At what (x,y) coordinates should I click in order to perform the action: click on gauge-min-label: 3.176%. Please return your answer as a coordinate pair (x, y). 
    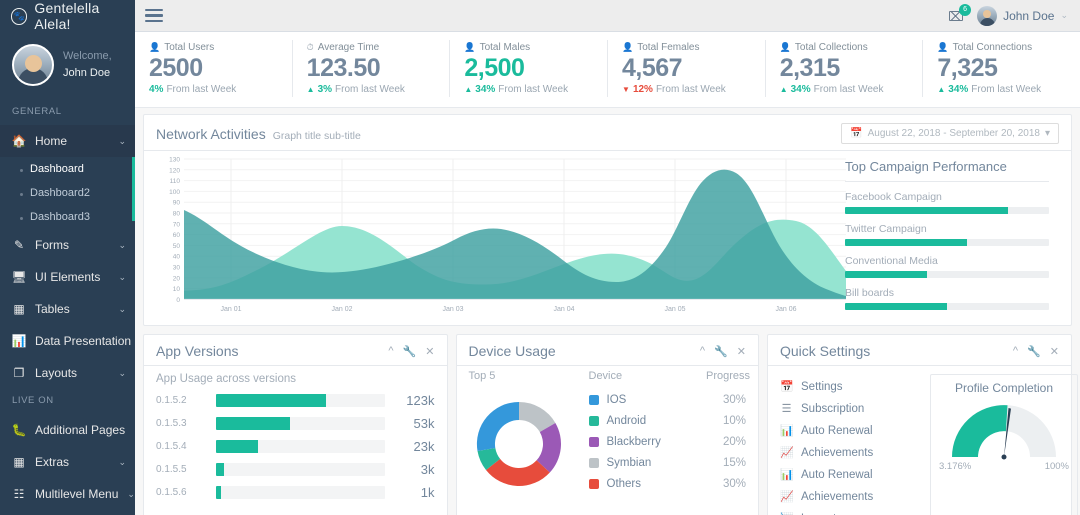
    Looking at the image, I should click on (955, 466).